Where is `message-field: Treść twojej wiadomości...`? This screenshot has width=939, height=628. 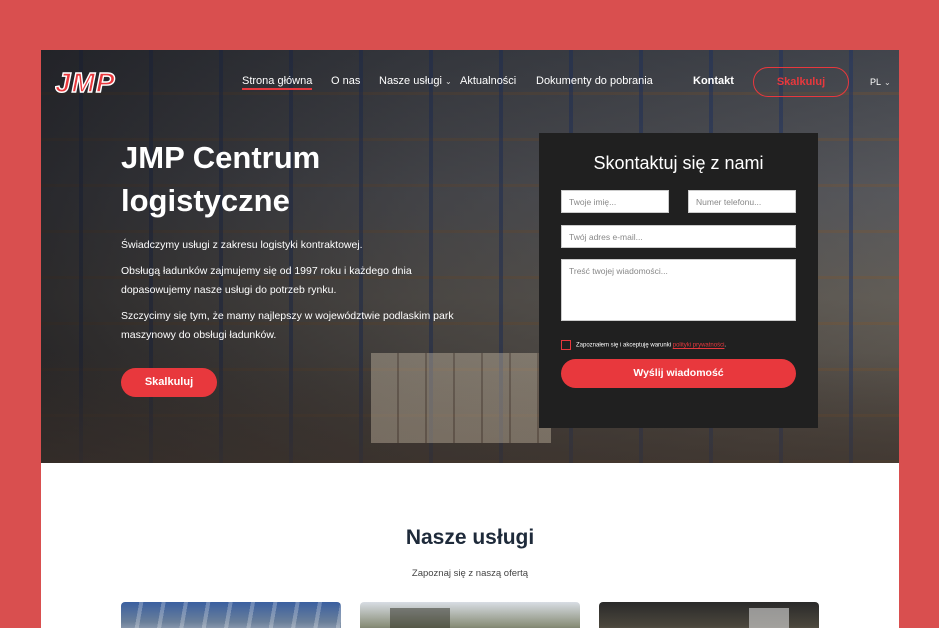
message-field: Treść twojej wiadomości... is located at coordinates (678, 290).